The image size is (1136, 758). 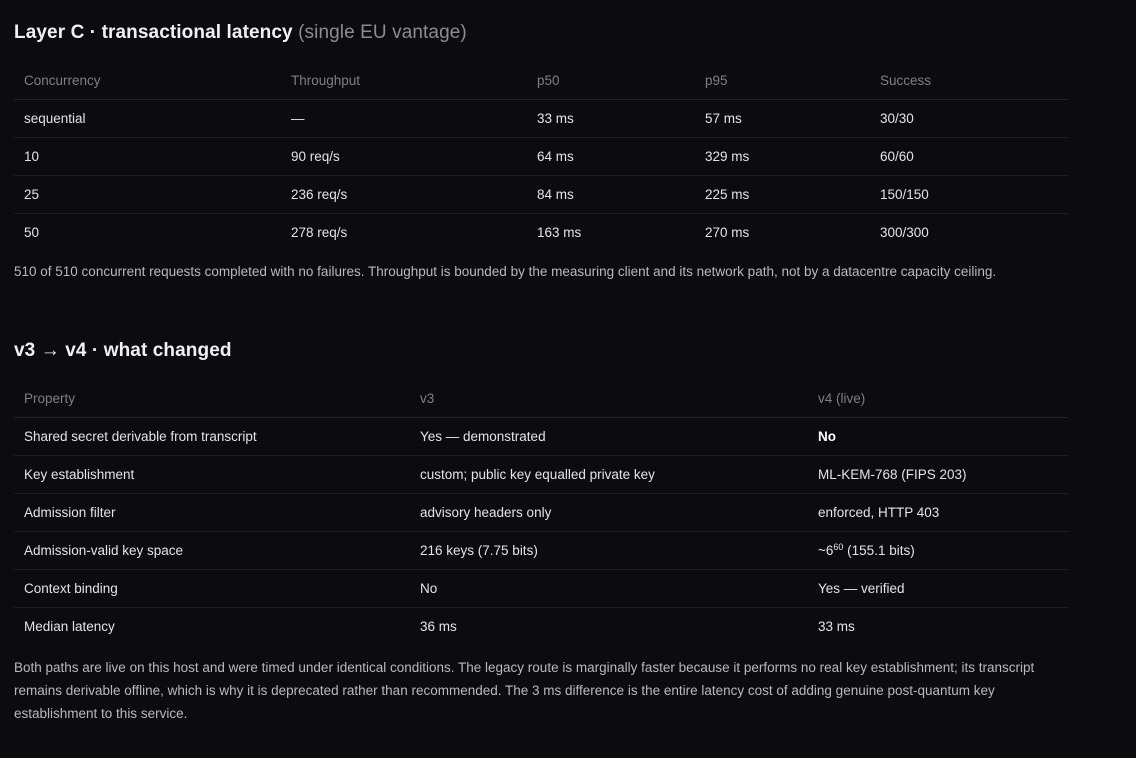 What do you see at coordinates (212, 399) in the screenshot?
I see `col-property: Property` at bounding box center [212, 399].